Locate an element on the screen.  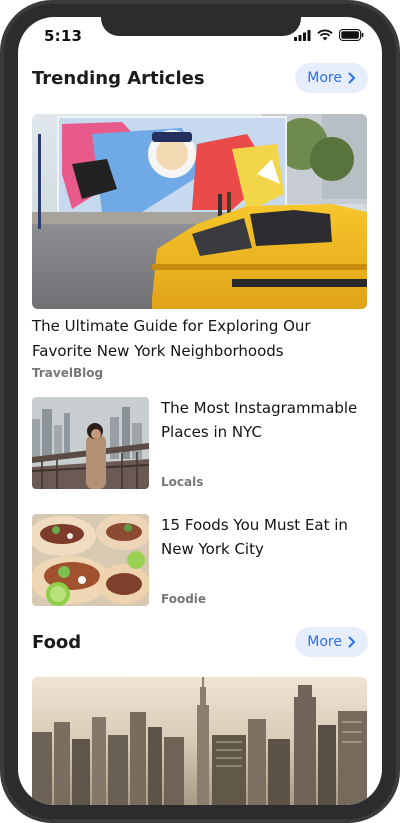
trending-header: Trending Articles More is located at coordinates (200, 78).